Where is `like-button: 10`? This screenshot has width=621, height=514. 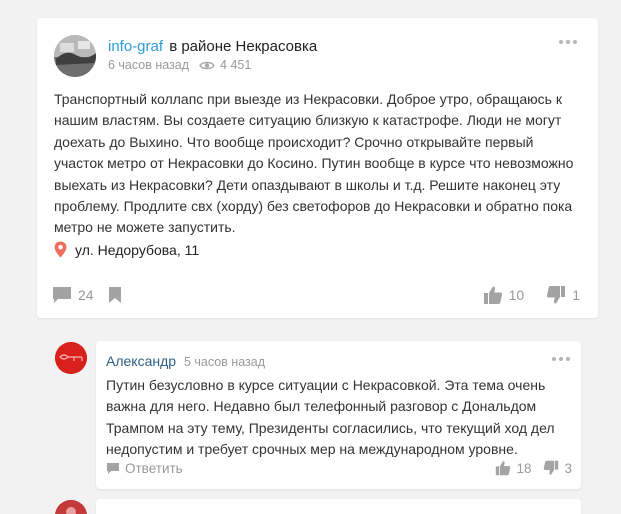 like-button: 10 is located at coordinates (504, 295).